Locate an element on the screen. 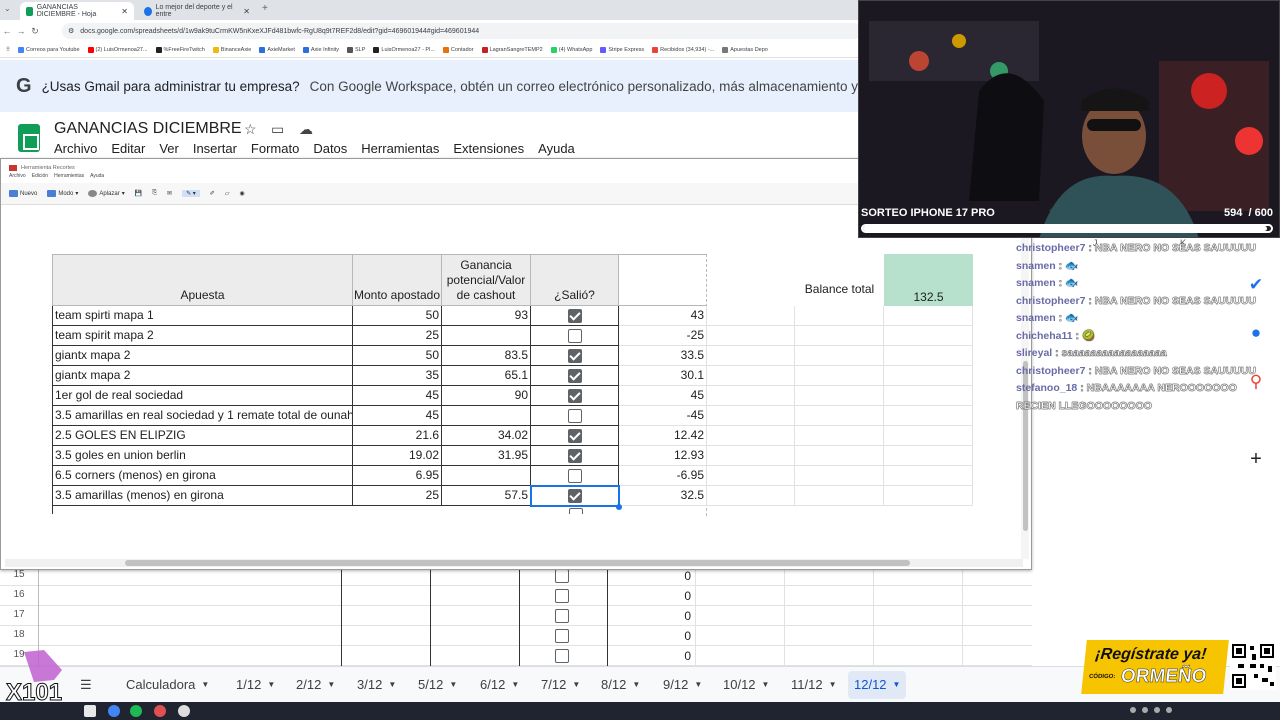  bet-cell: 3.5 amarillas (menos) en girona is located at coordinates (202, 496).